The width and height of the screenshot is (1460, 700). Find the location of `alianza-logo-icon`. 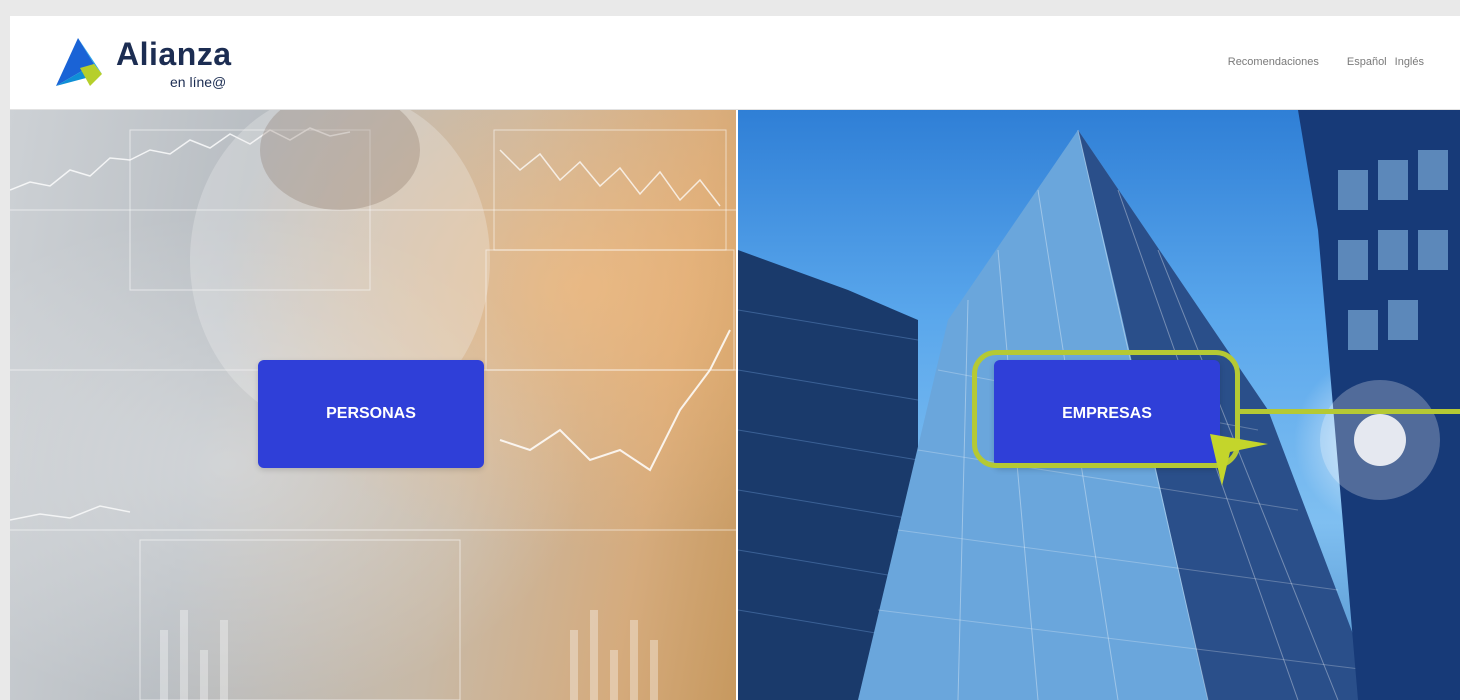

alianza-logo-icon is located at coordinates (79, 62).